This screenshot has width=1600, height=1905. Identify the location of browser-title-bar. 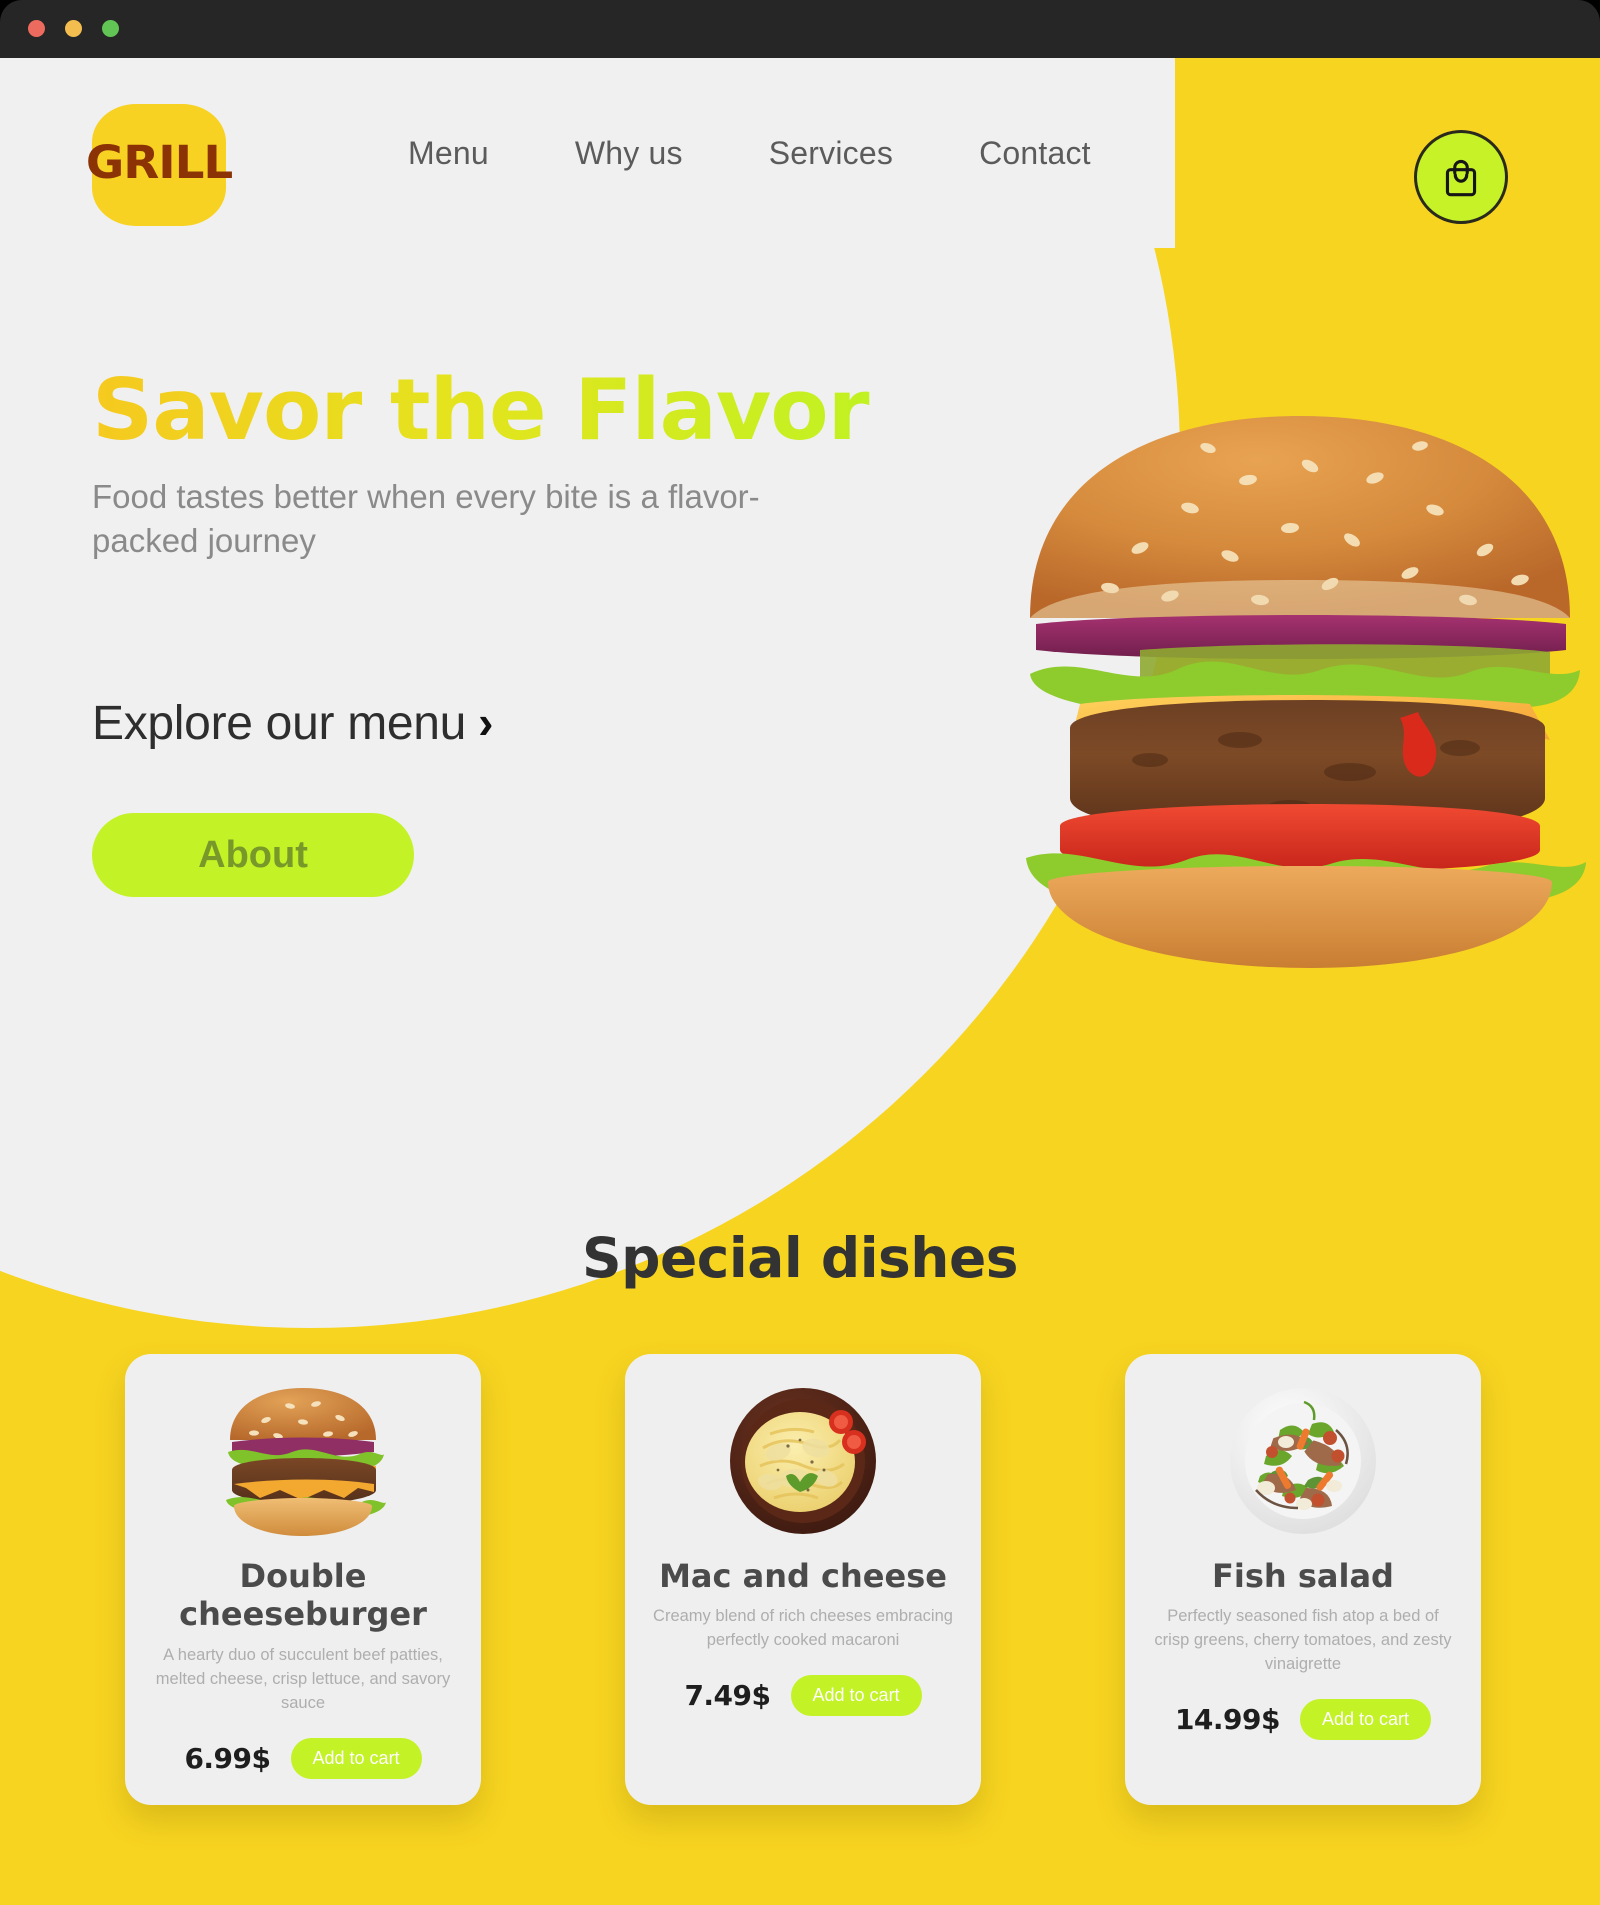
(800, 29).